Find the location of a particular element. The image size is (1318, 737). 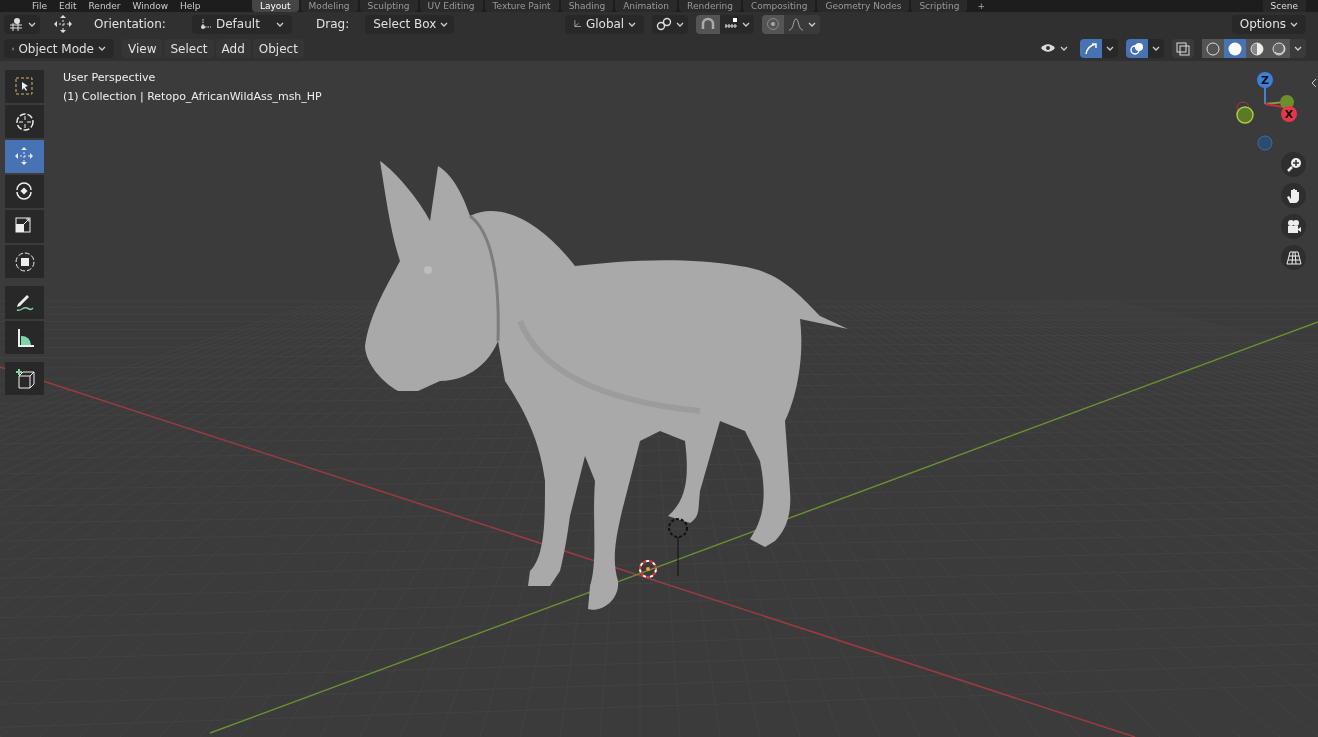

magnet-icon is located at coordinates (708, 24).